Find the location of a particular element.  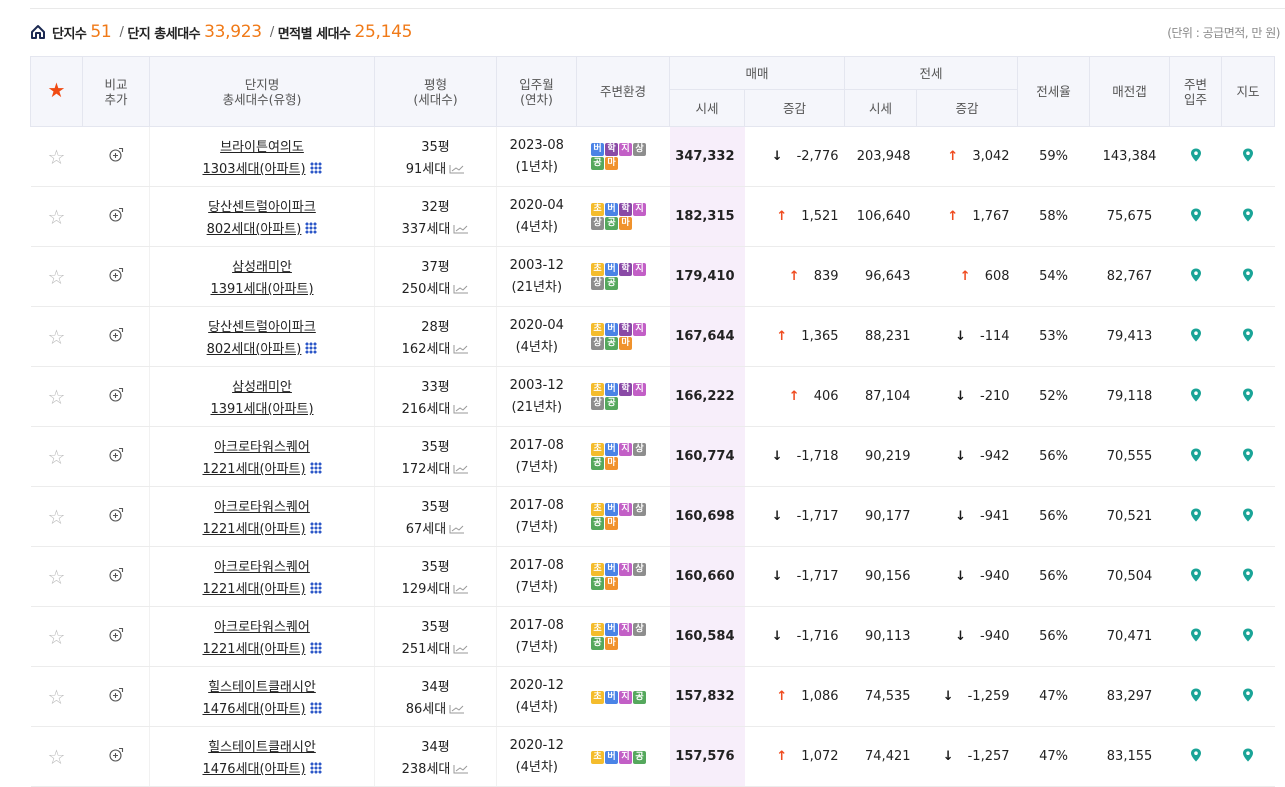

pyeong-header: 평형 (세대수) is located at coordinates (435, 91).